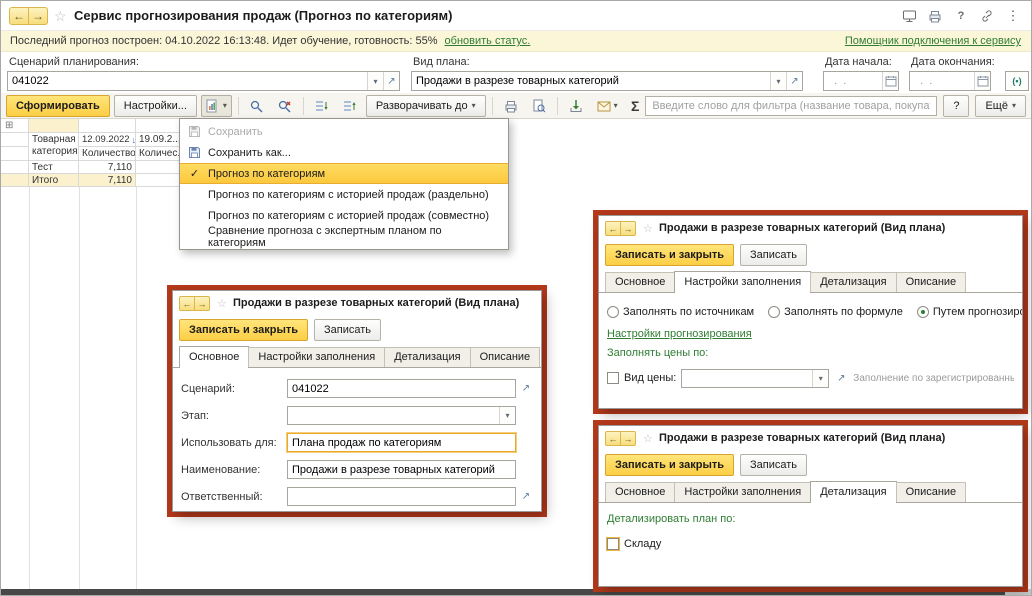 The width and height of the screenshot is (1032, 596). I want to click on help-icon: ?, so click(961, 16).